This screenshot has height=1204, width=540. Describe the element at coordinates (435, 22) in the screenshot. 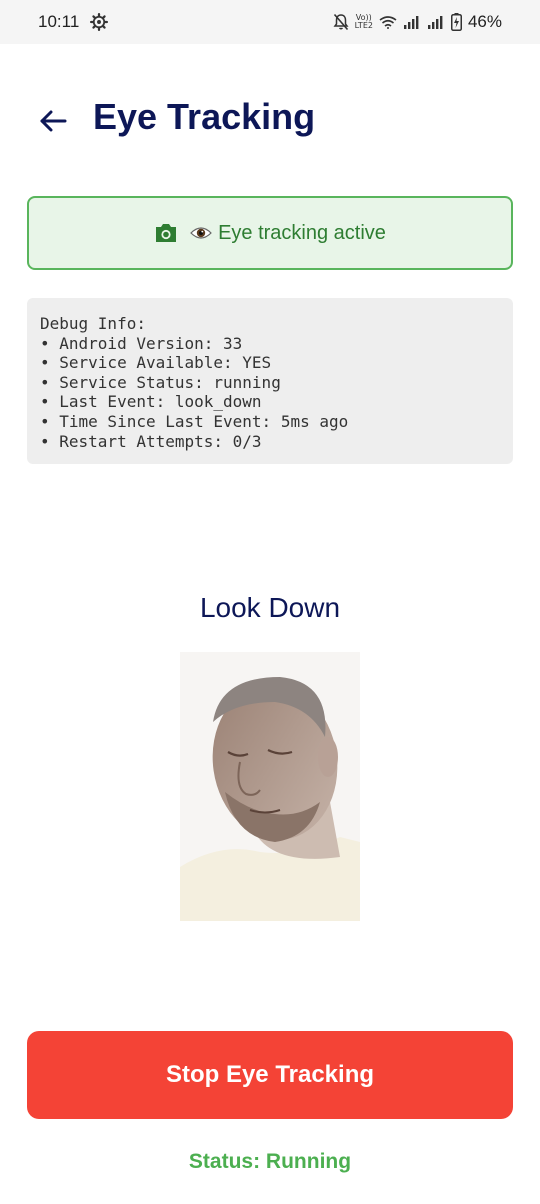

I see `signal-sim2-icon` at that location.